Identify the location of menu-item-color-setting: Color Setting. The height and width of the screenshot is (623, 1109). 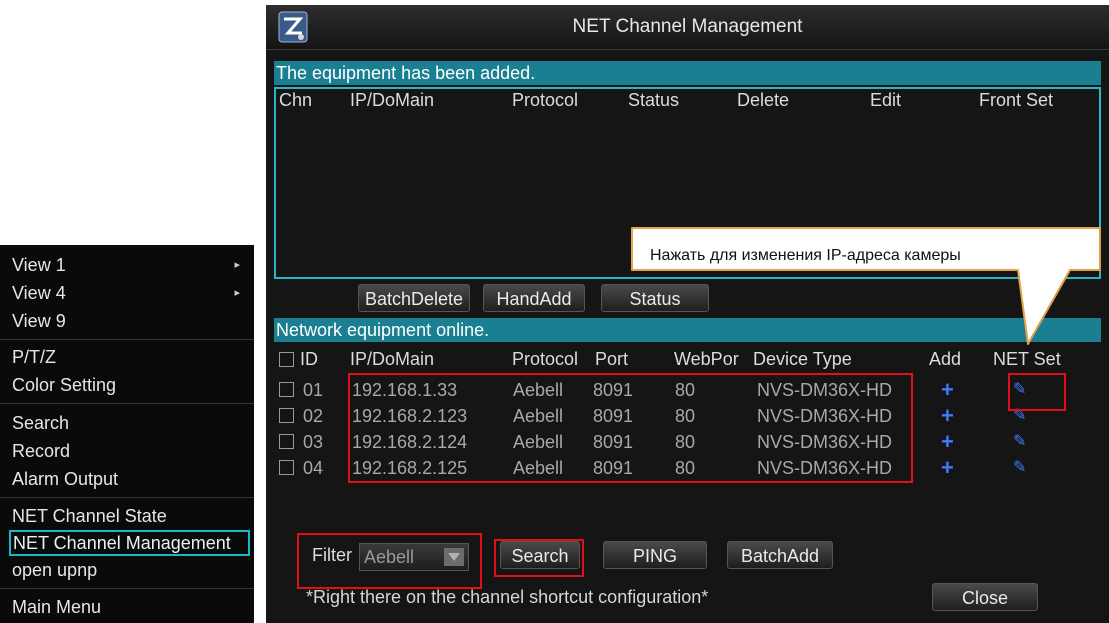
(129, 385).